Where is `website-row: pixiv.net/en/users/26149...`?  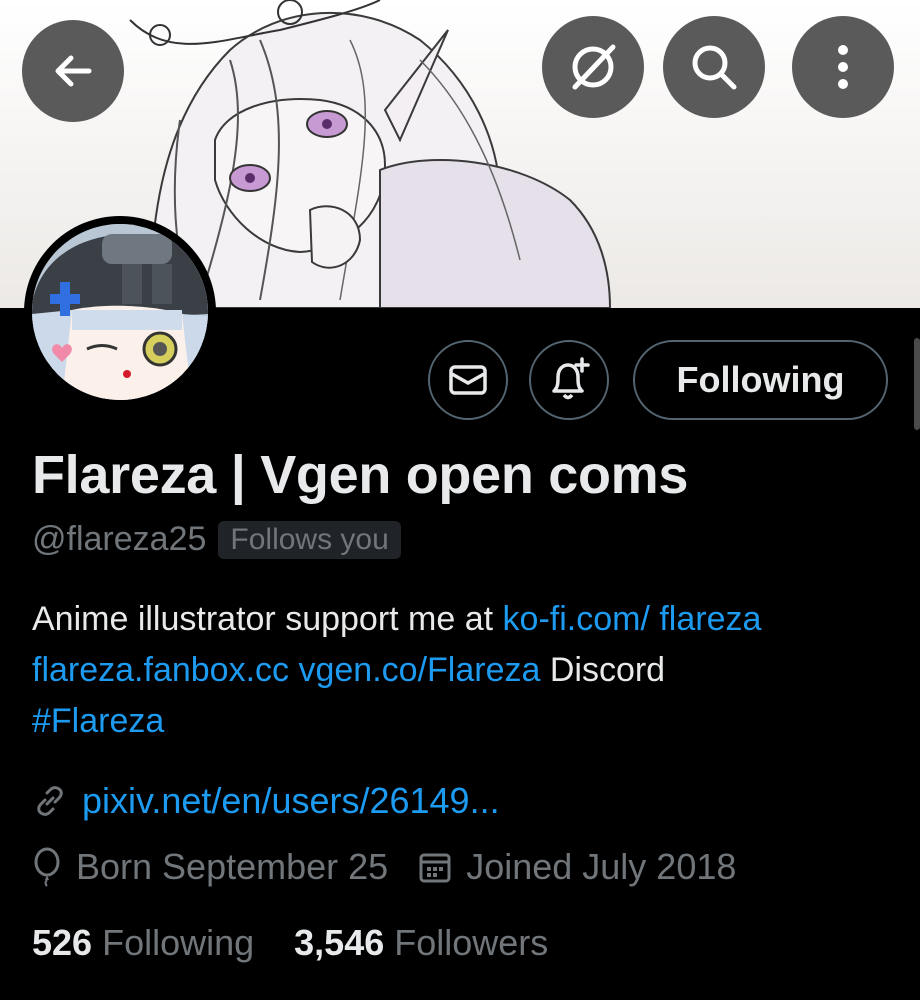
website-row: pixiv.net/en/users/26149... is located at coordinates (266, 801).